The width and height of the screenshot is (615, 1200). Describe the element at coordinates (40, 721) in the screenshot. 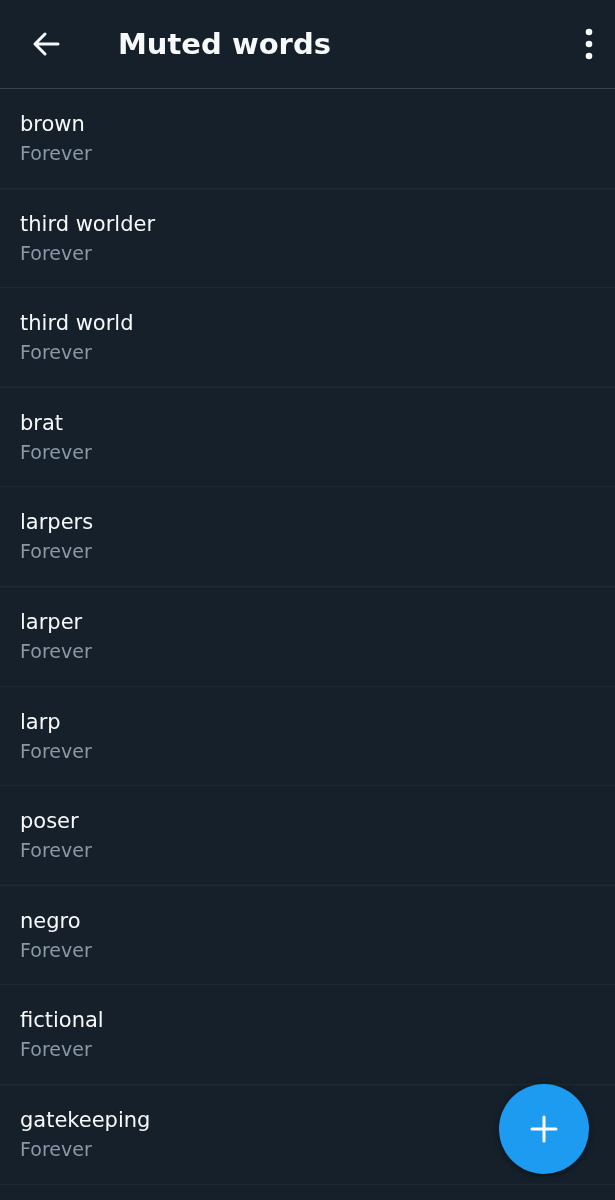

I see `muted-word: larp` at that location.